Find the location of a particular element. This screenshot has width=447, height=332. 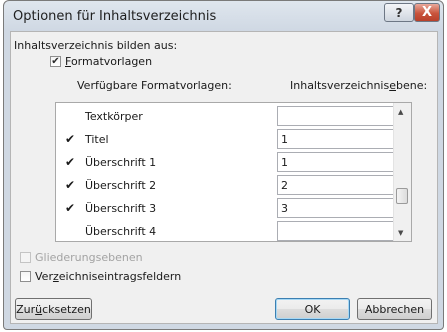

style-row: ✔ Überschrift 3 is located at coordinates (228, 209).